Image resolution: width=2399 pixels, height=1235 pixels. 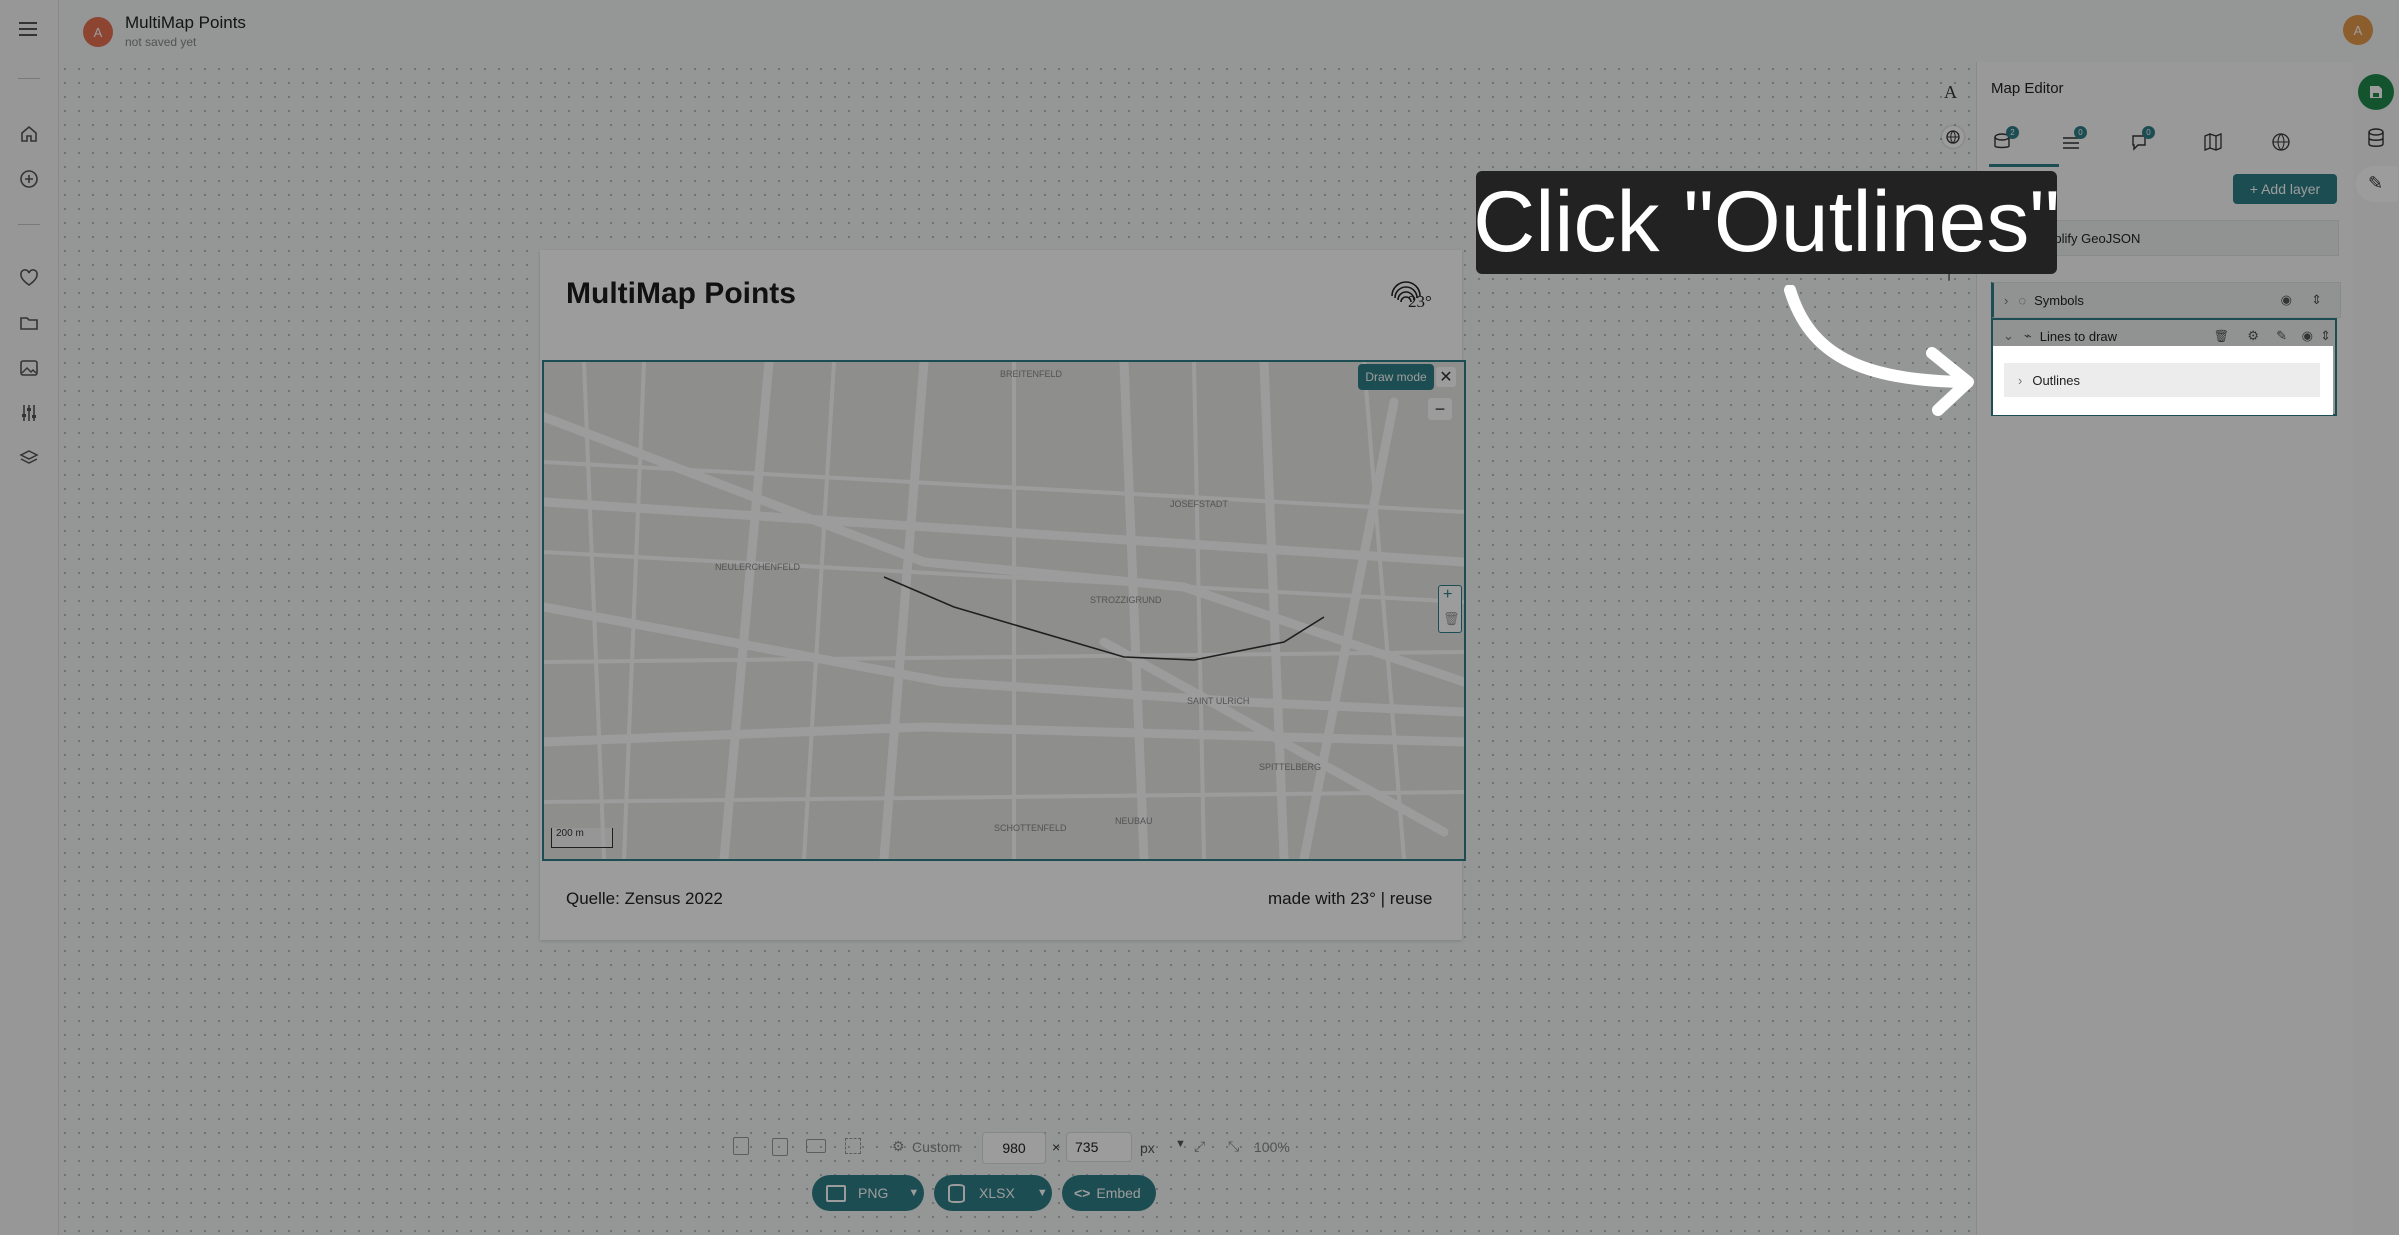 I want to click on tutorial-callout: Click "Outlines", so click(x=1766, y=222).